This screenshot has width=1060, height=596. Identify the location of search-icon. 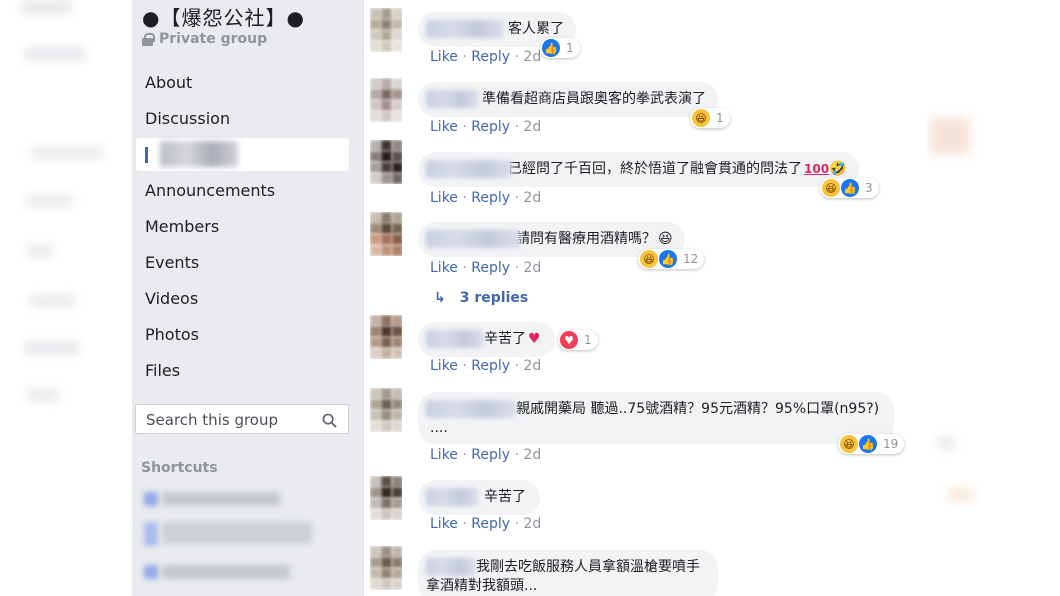
(329, 420).